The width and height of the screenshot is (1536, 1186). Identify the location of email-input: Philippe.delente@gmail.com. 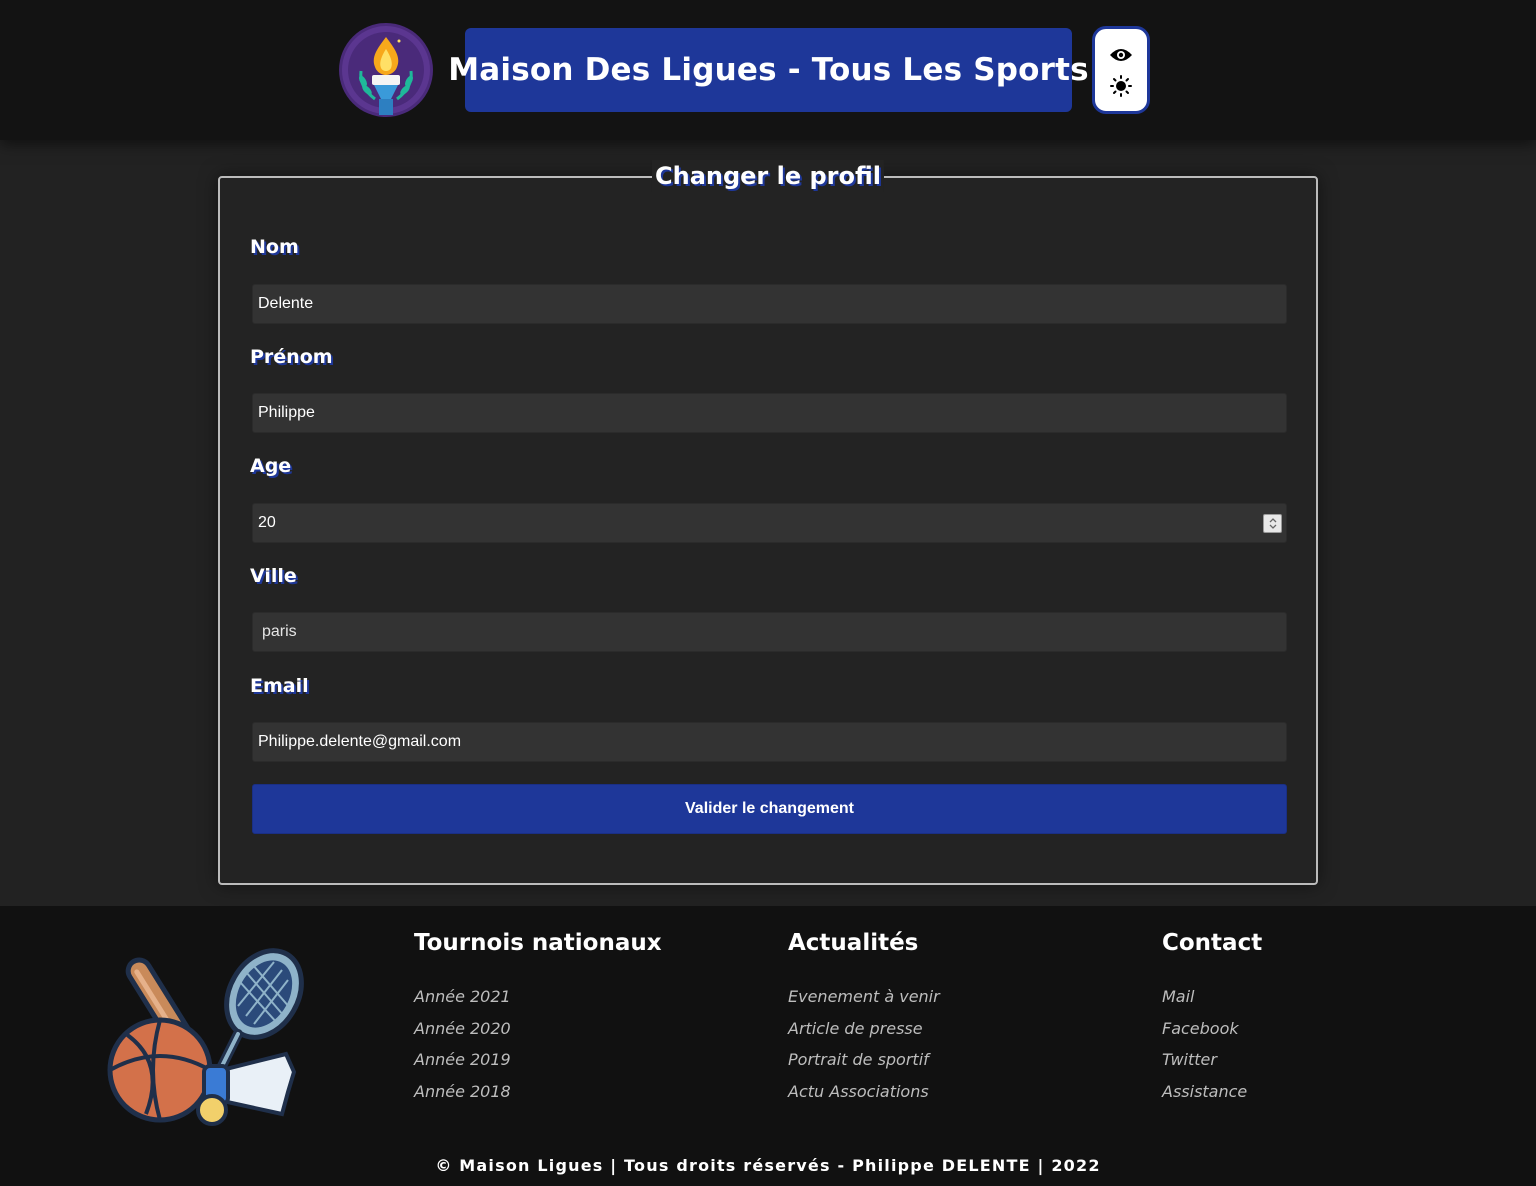
(769, 742).